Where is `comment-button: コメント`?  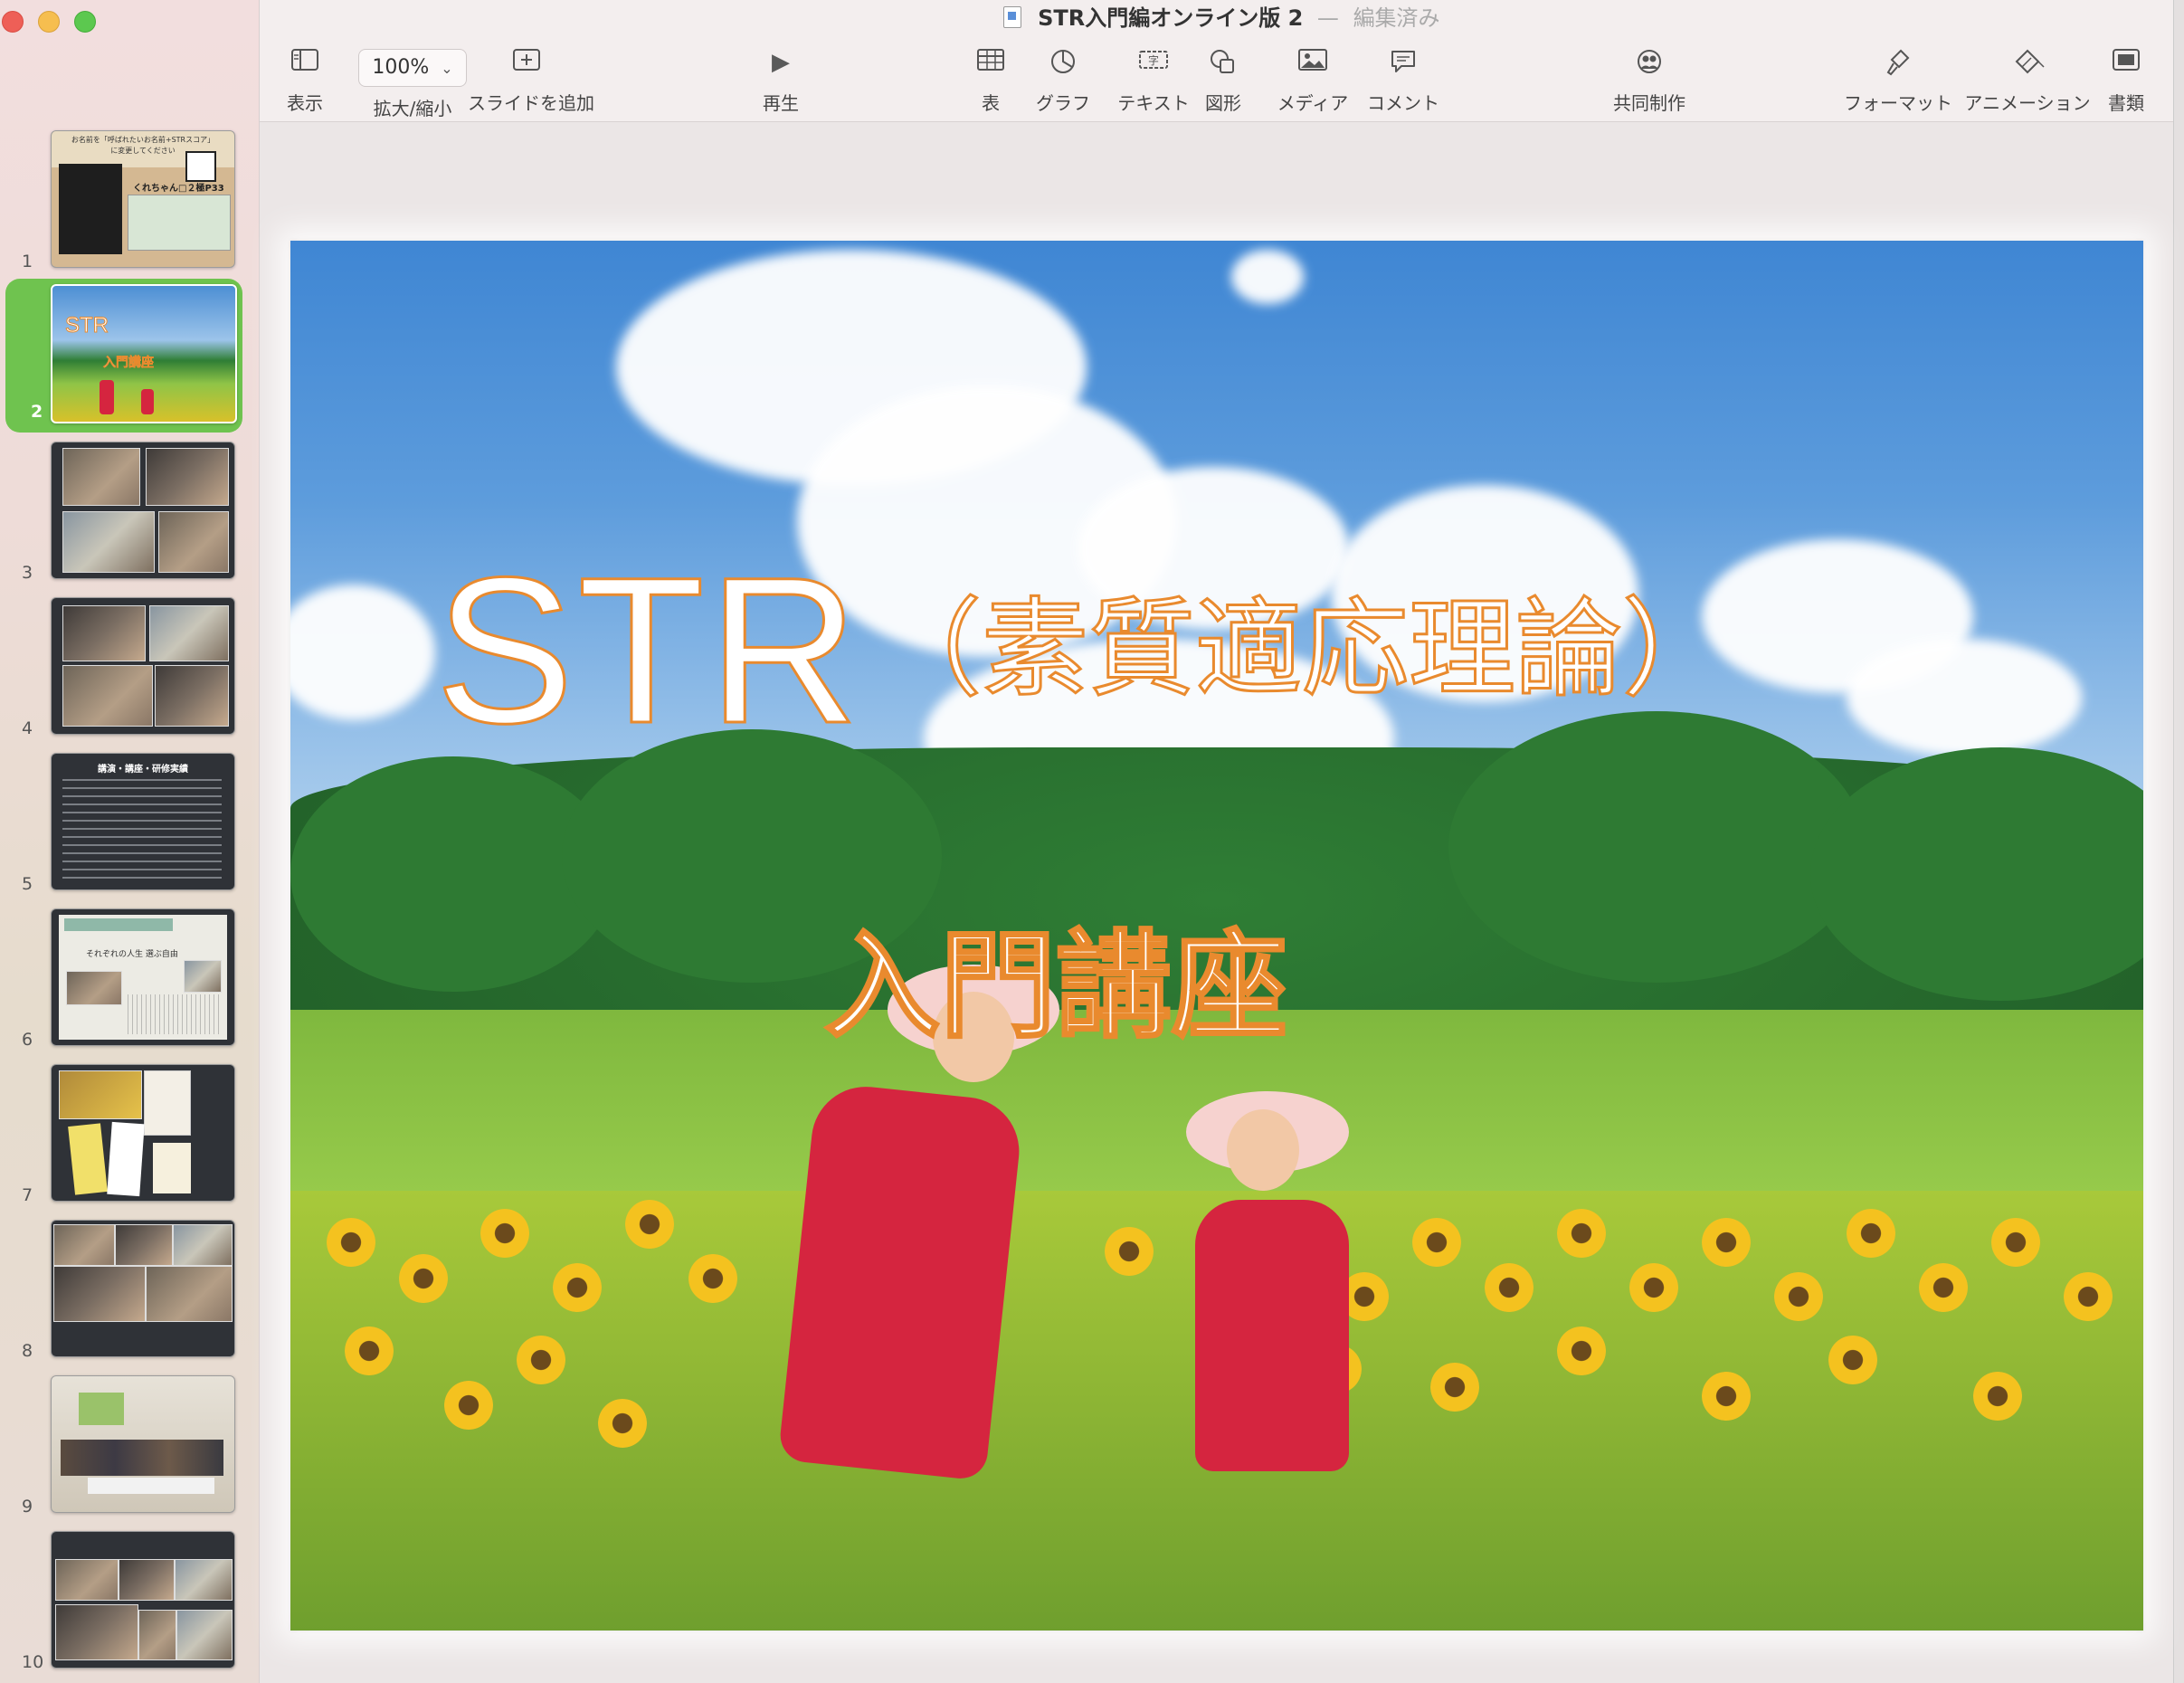
comment-button: コメント is located at coordinates (1403, 82).